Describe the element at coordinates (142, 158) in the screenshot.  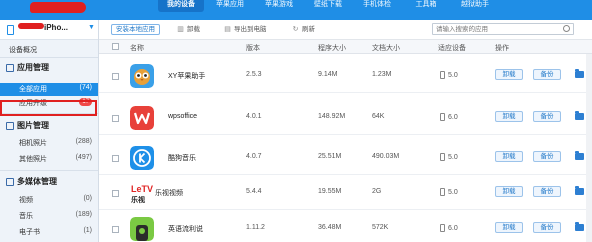
I see `kugou-icon` at that location.